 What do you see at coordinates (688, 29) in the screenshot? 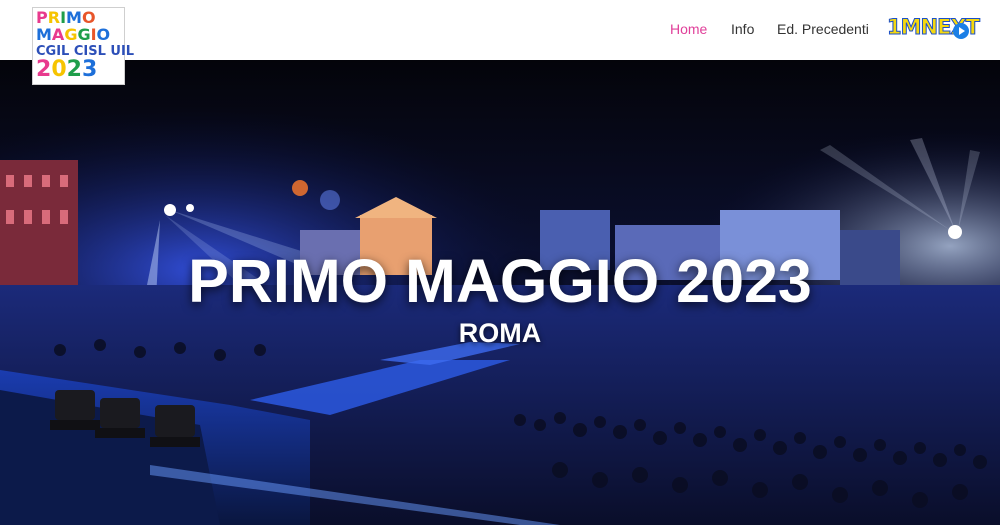
I see `nav-home-link: Home` at bounding box center [688, 29].